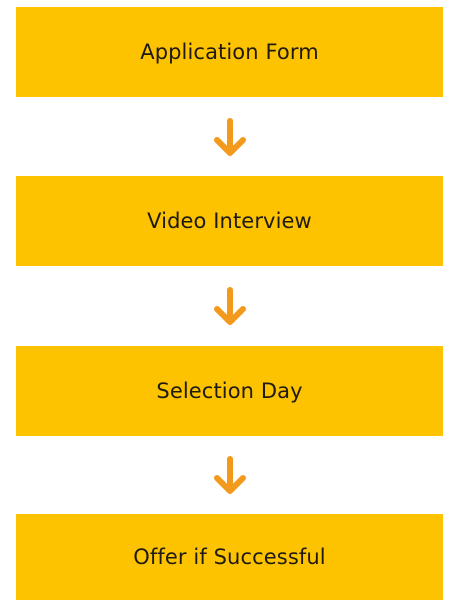 The image size is (466, 600). I want to click on step-application-form: Application Form, so click(229, 52).